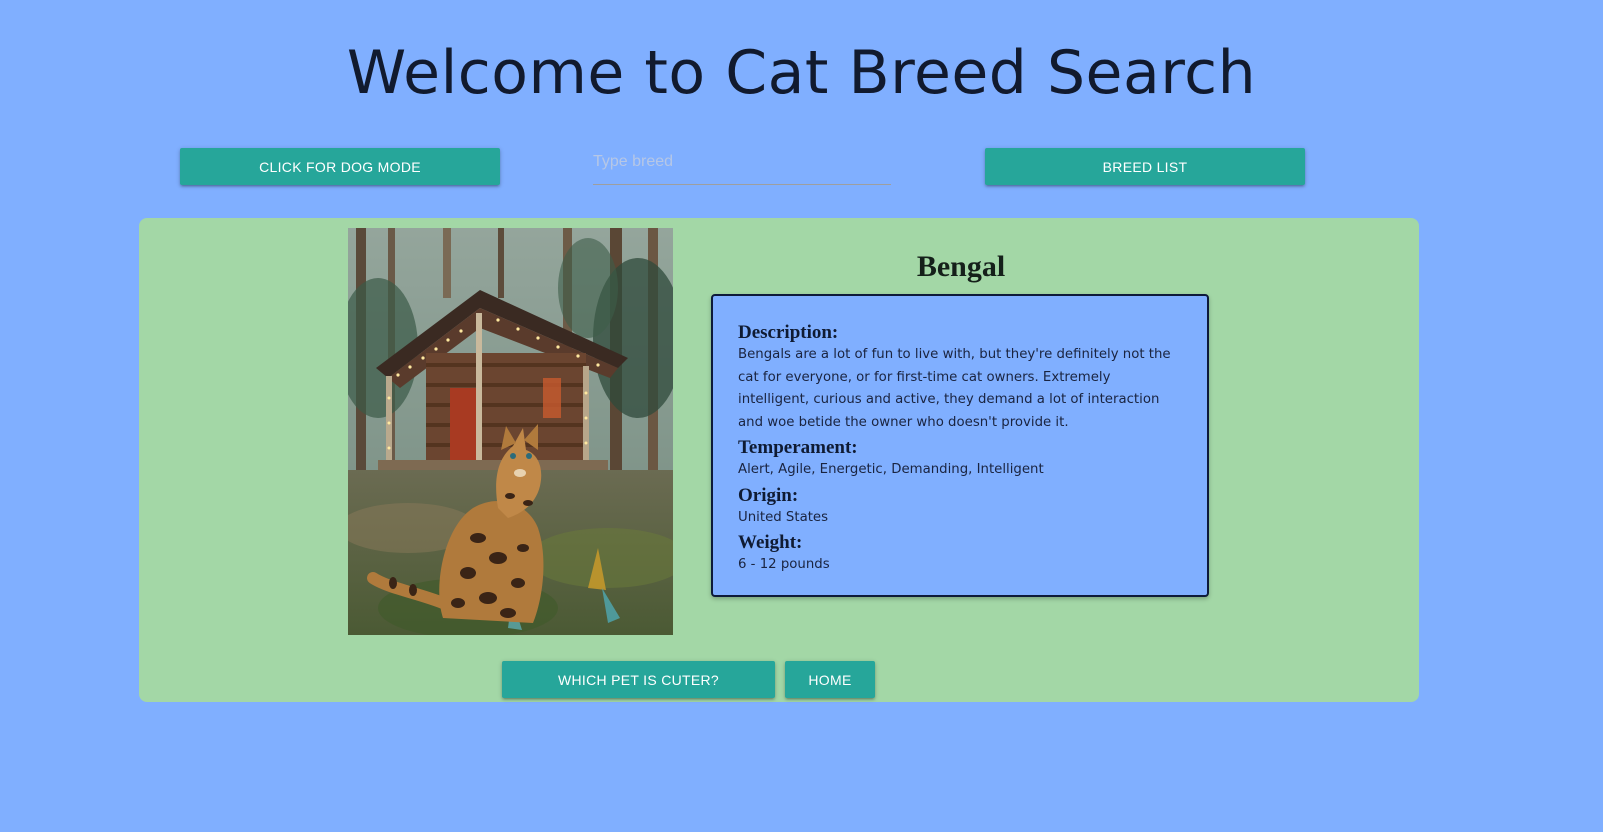 Image resolution: width=1603 pixels, height=832 pixels. What do you see at coordinates (340, 166) in the screenshot?
I see `dog-mode-button: CLICK FOR DOG MODE` at bounding box center [340, 166].